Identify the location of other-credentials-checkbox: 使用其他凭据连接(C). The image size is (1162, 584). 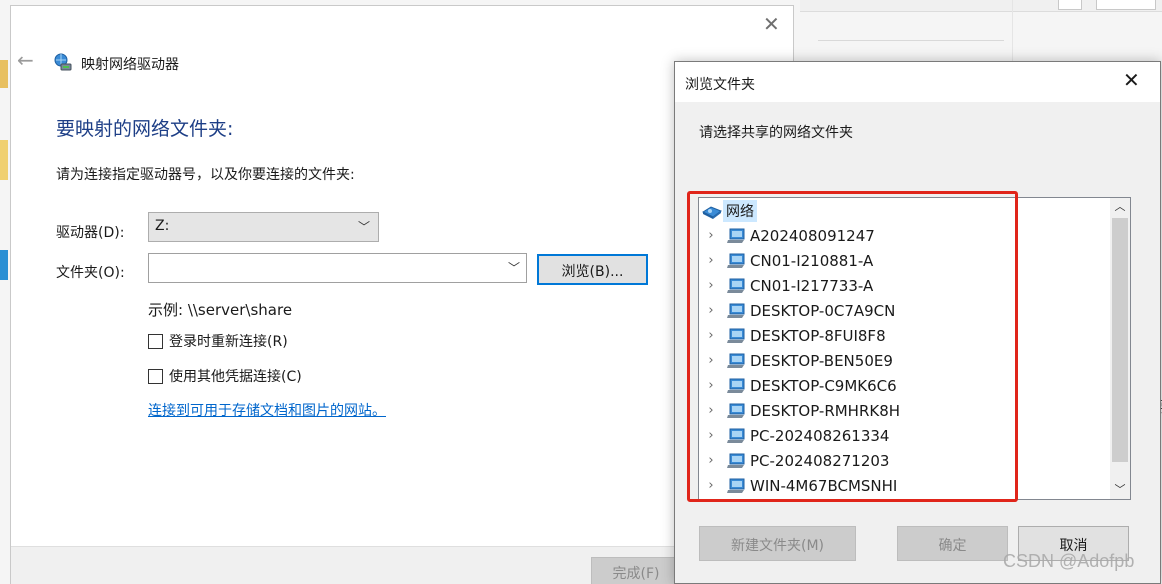
(225, 376).